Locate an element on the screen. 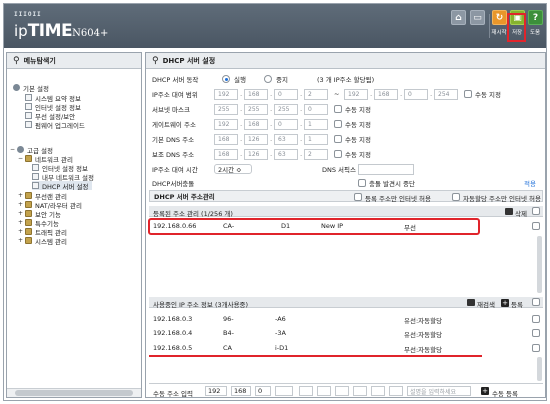 The height and width of the screenshot is (404, 550). sidebar-item-firmware: 펌웨어 업그레이드 is located at coordinates (55, 125).